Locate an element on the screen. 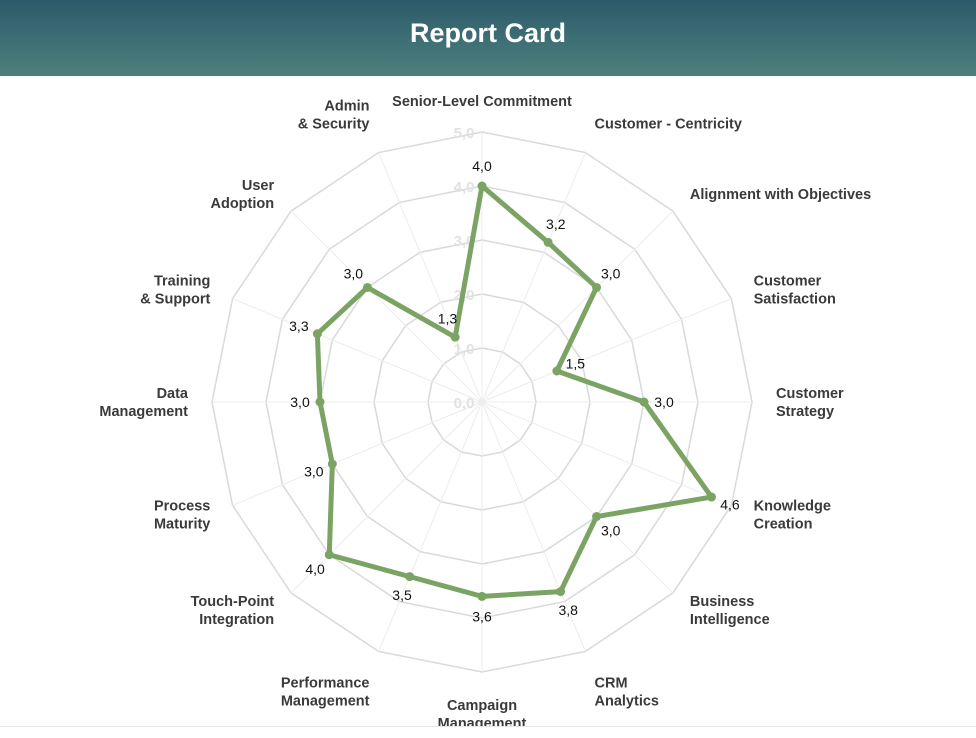 Image resolution: width=976 pixels, height=738 pixels. category-label: Performance Management is located at coordinates (325, 693).